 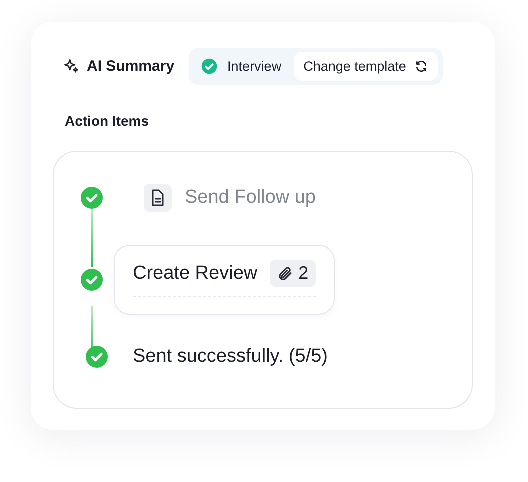 I want to click on section-title: Action Items, so click(x=107, y=121).